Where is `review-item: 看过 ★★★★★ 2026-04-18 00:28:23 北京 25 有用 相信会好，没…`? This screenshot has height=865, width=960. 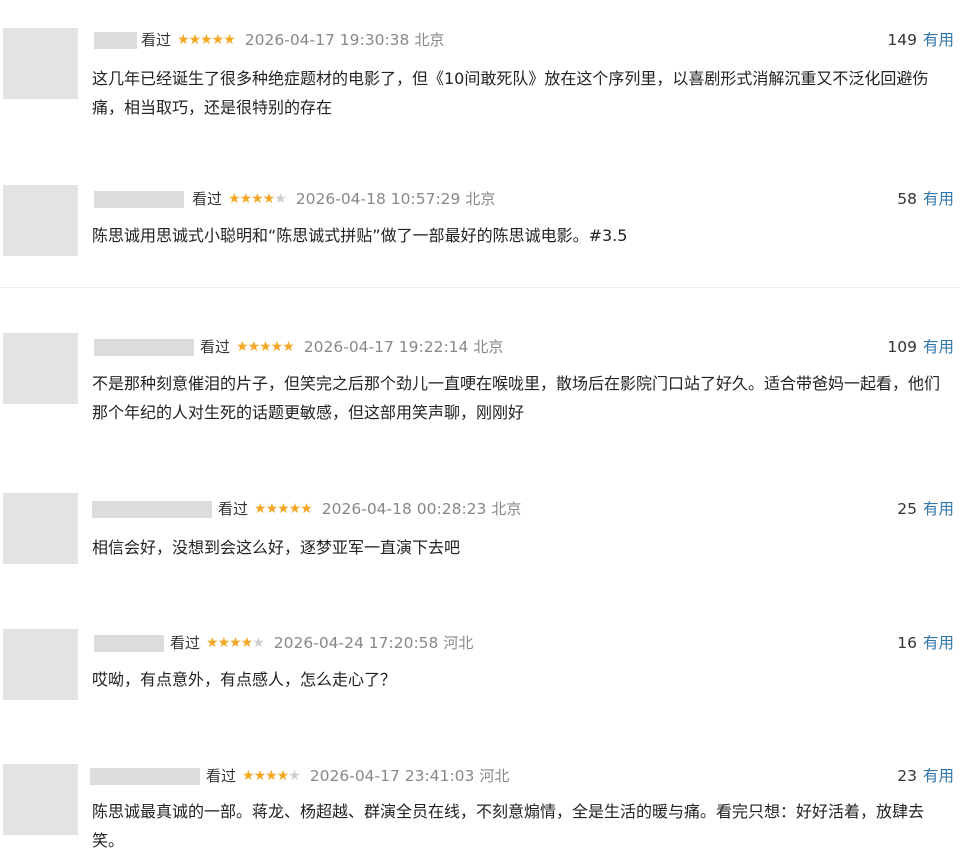
review-item: 看过 ★★★★★ 2026-04-18 00:28:23 北京 25 有用 相信会好，没… is located at coordinates (480, 540).